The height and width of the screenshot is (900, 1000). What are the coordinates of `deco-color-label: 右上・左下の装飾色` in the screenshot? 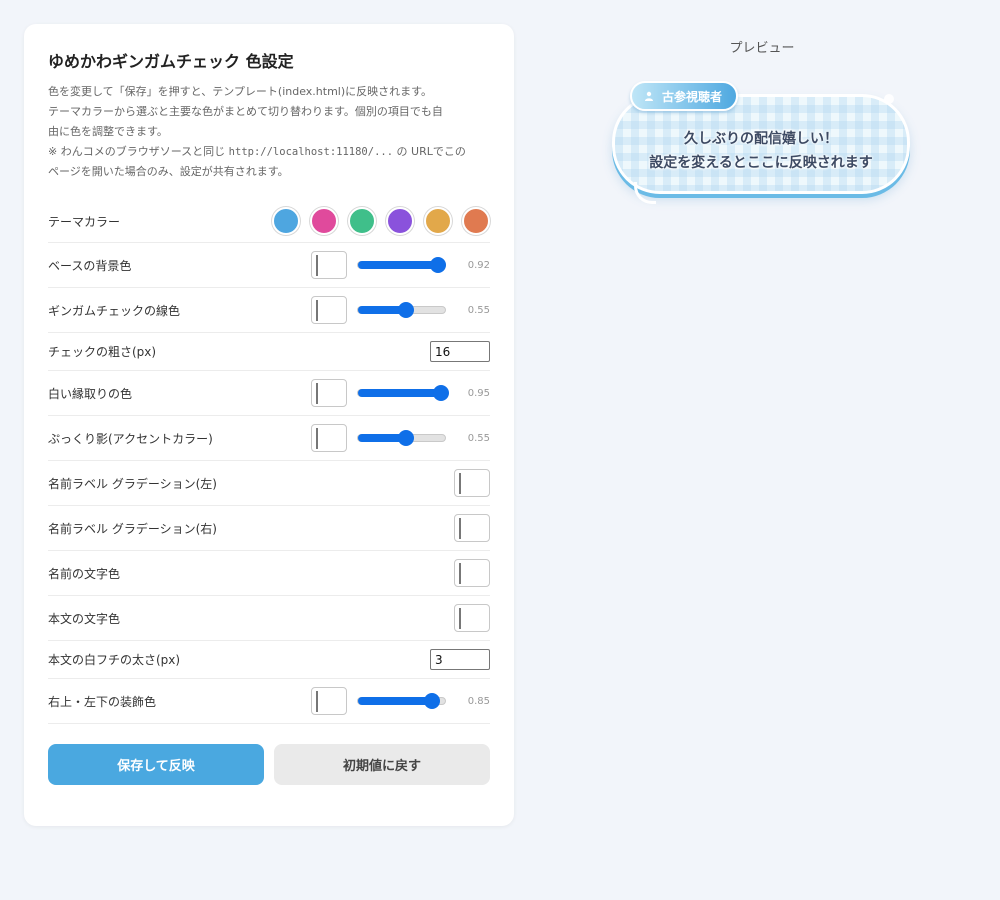 It's located at (102, 701).